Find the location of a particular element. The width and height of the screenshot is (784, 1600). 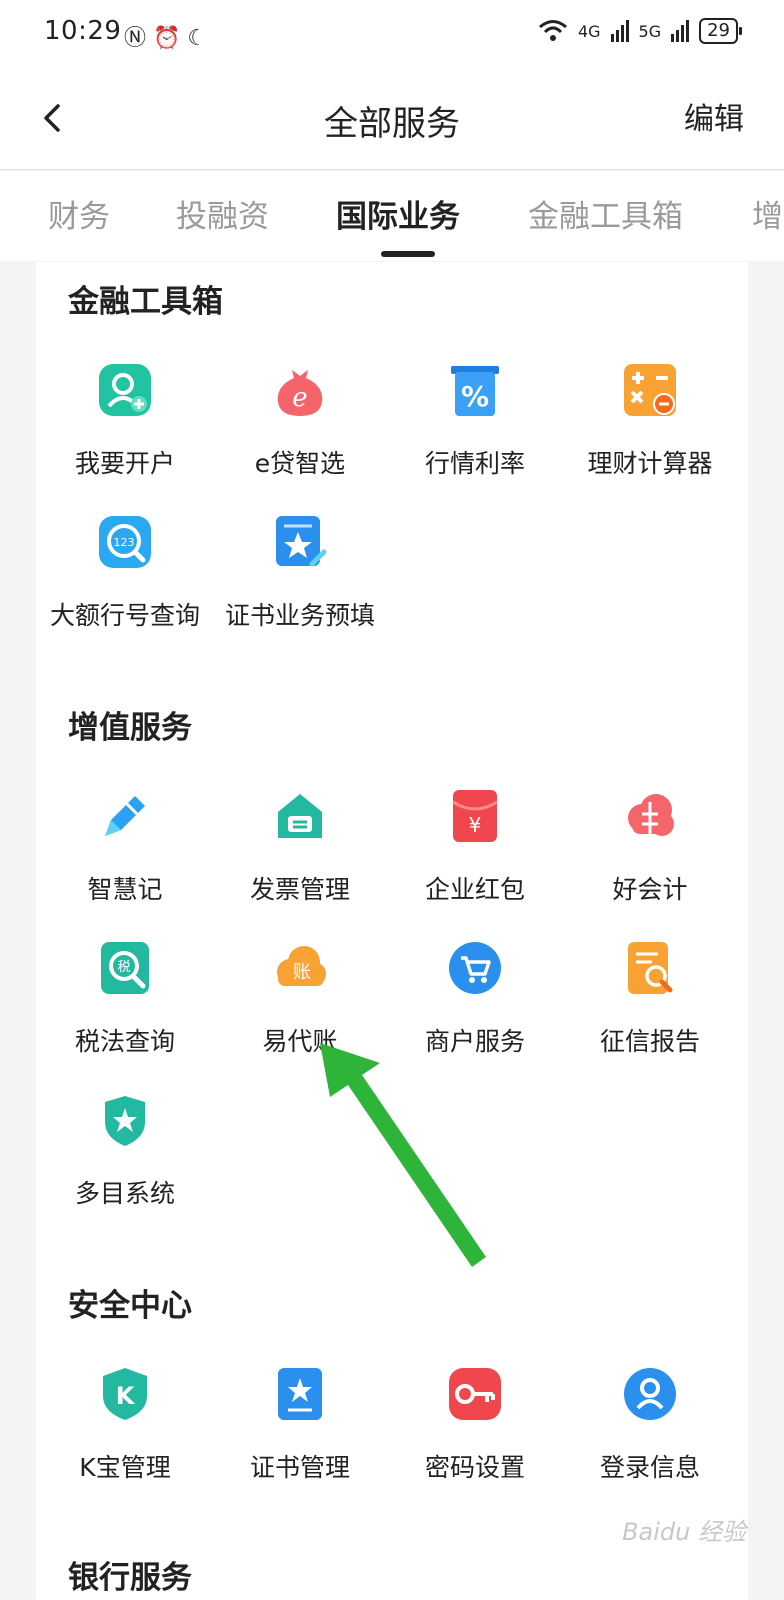

shopping-cart-icon is located at coordinates (475, 968).